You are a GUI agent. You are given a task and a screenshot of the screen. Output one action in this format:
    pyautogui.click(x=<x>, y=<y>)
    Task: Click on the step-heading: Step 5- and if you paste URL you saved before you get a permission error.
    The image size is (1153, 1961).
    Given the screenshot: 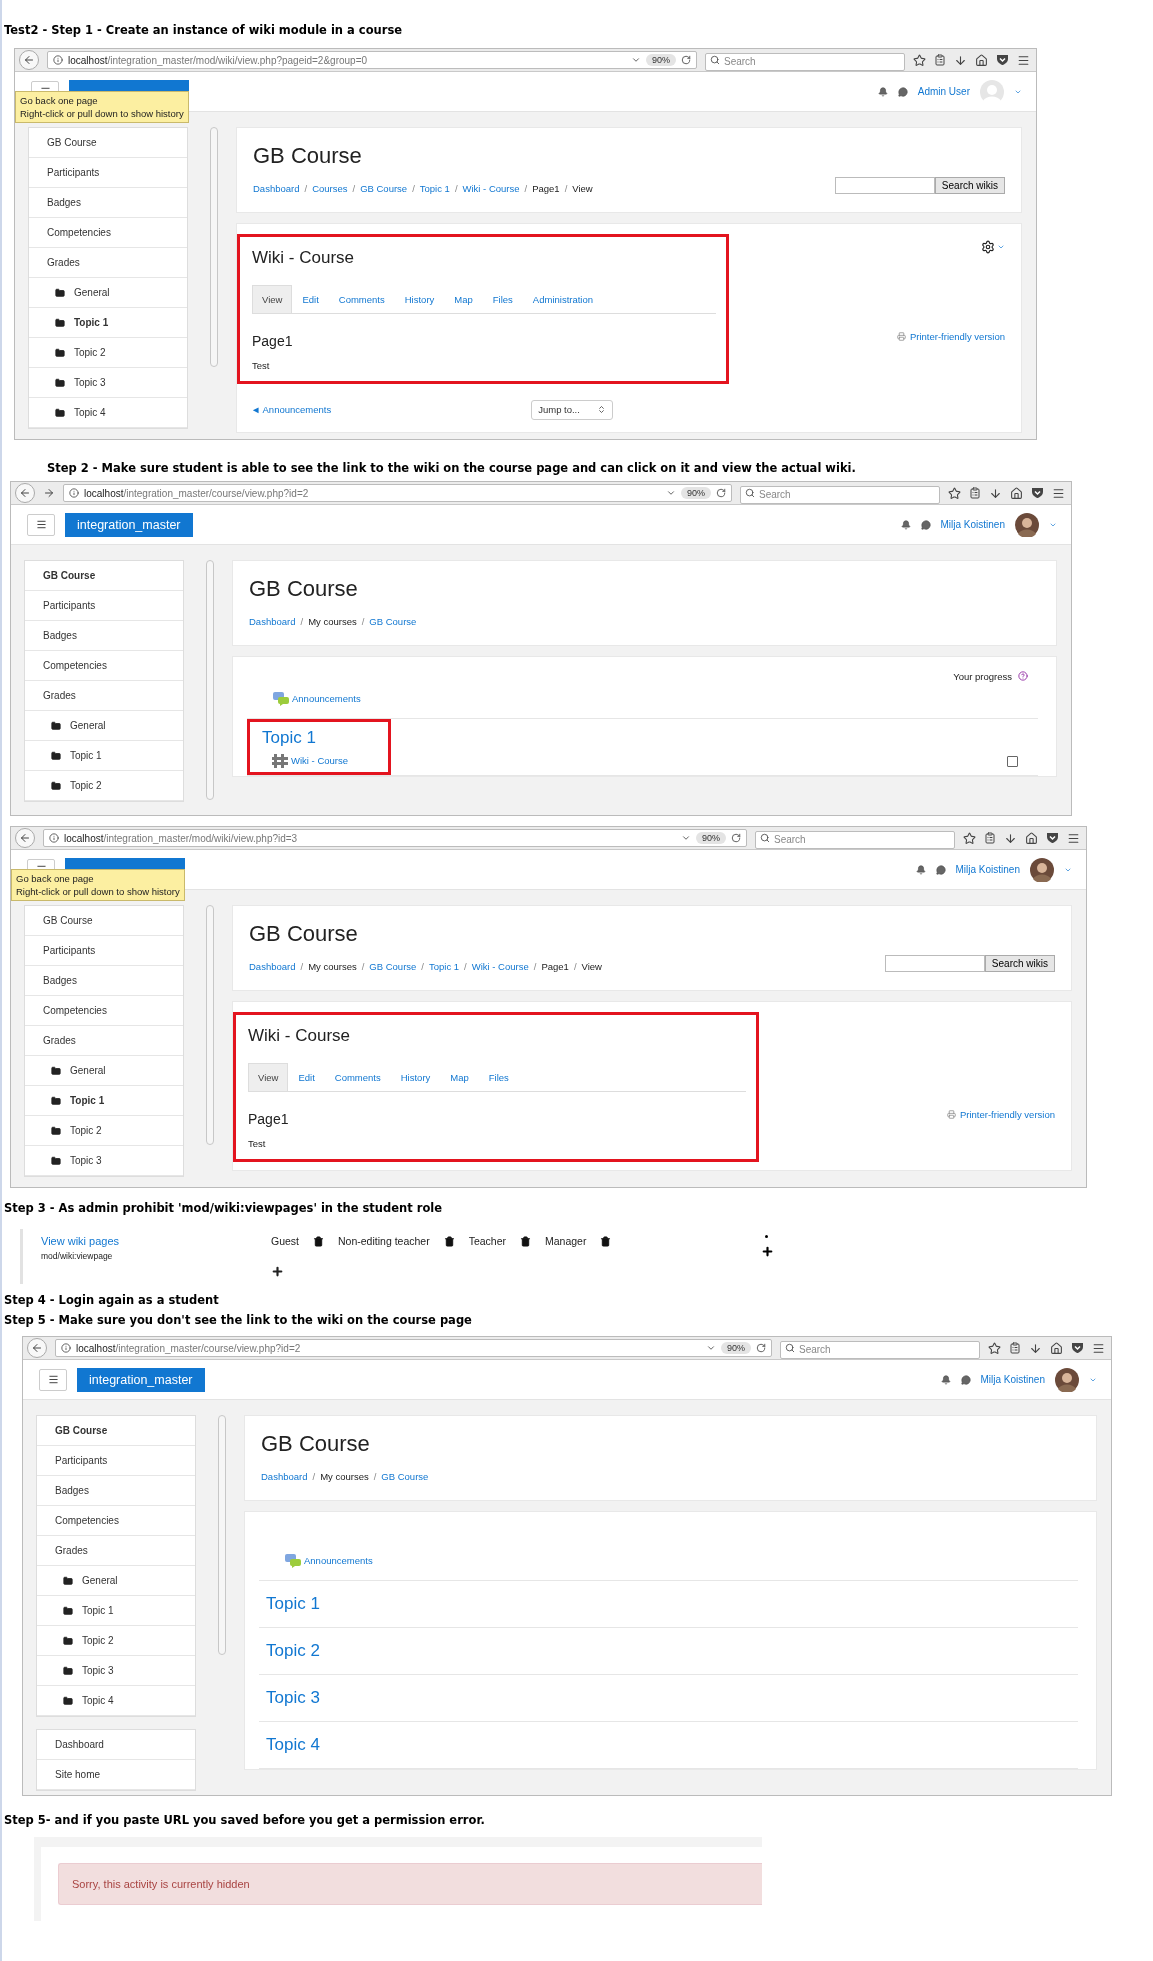 What is the action you would take?
    pyautogui.click(x=244, y=1820)
    